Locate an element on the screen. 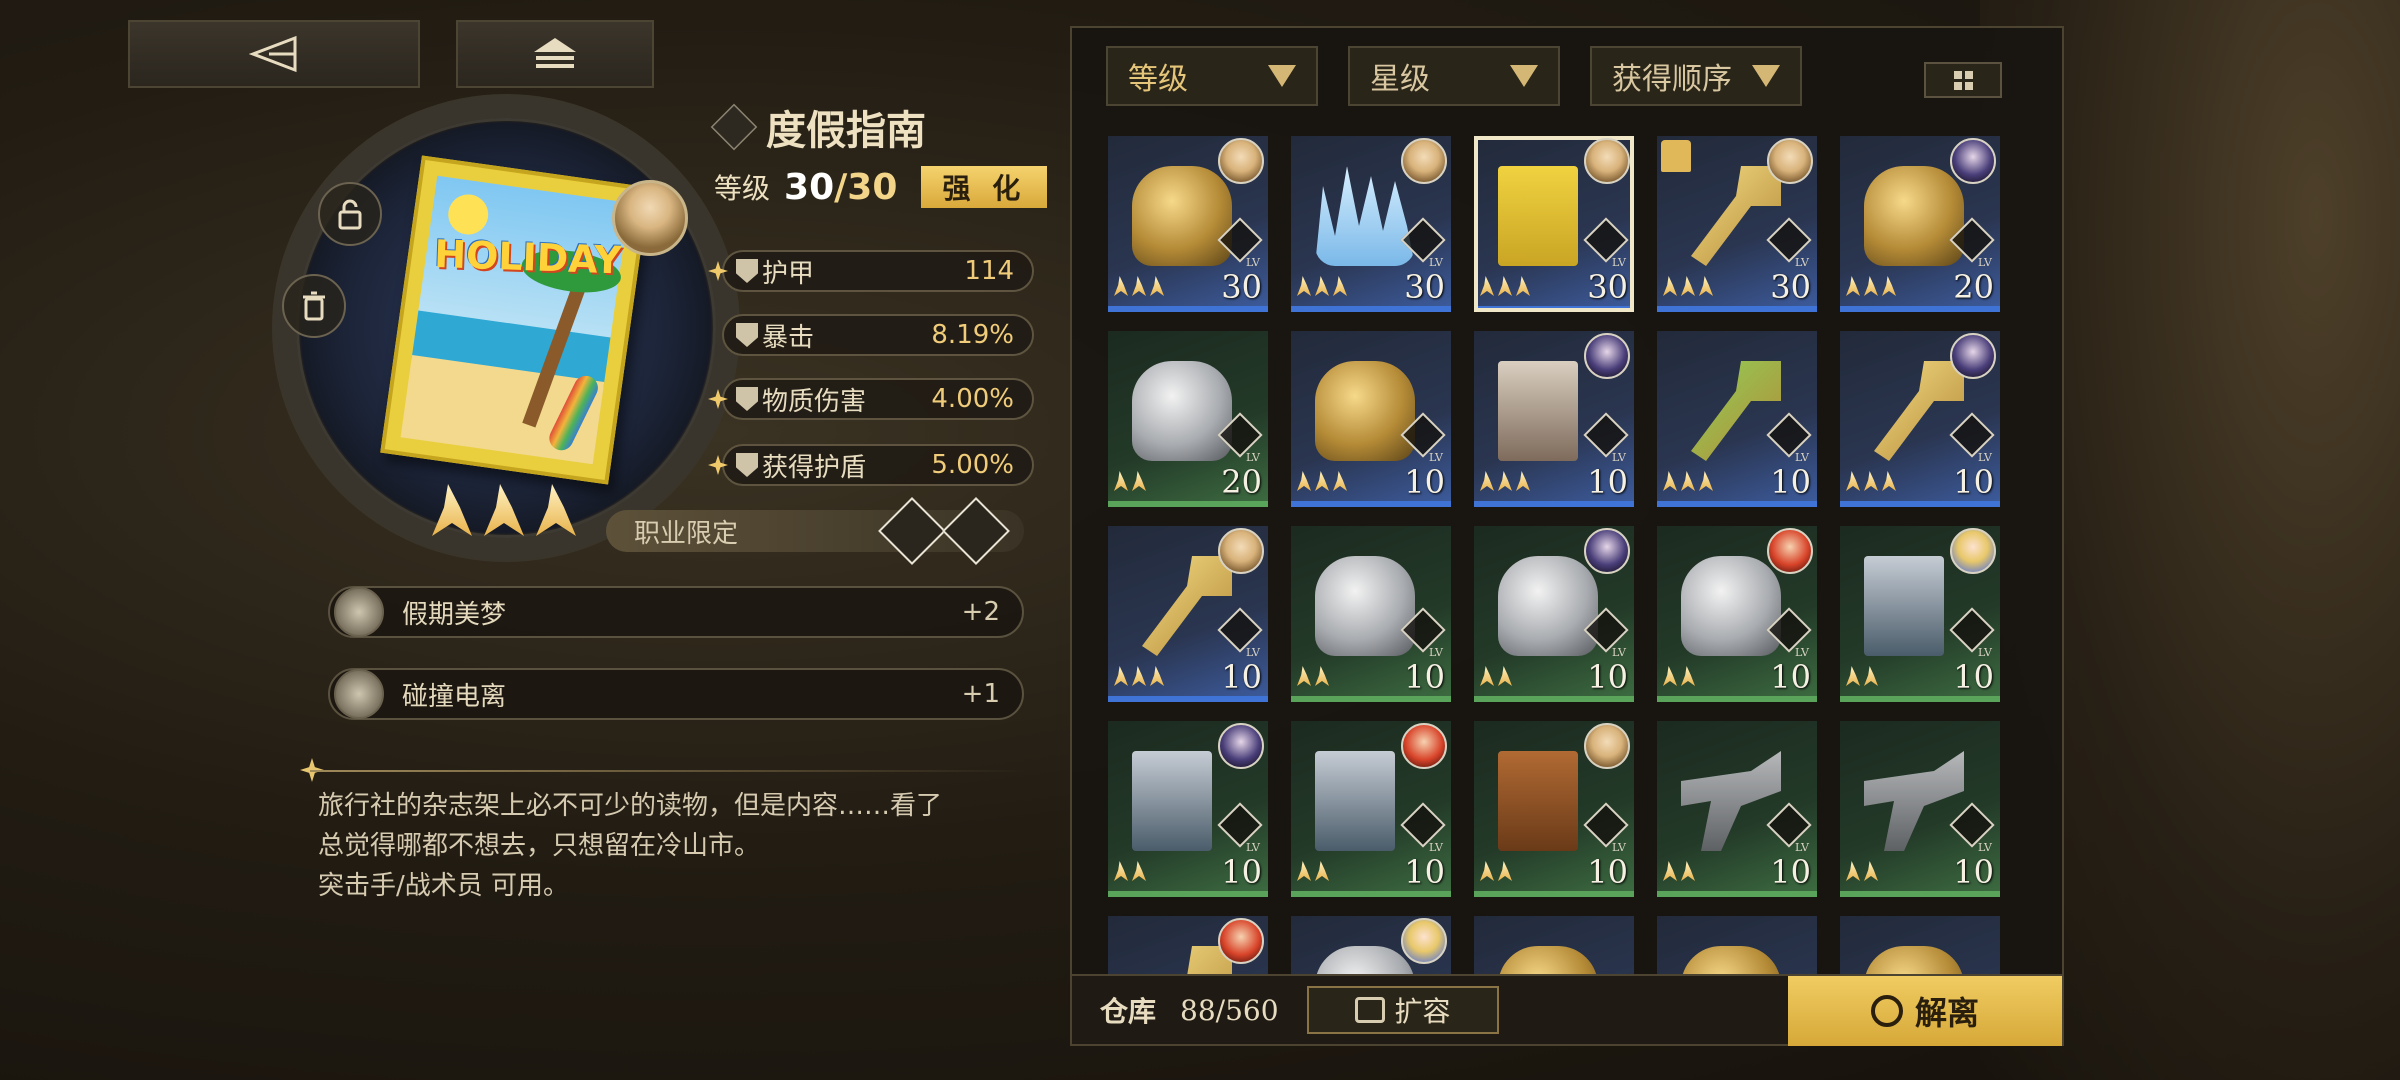 This screenshot has width=2400, height=1080. armor-icon is located at coordinates (747, 271).